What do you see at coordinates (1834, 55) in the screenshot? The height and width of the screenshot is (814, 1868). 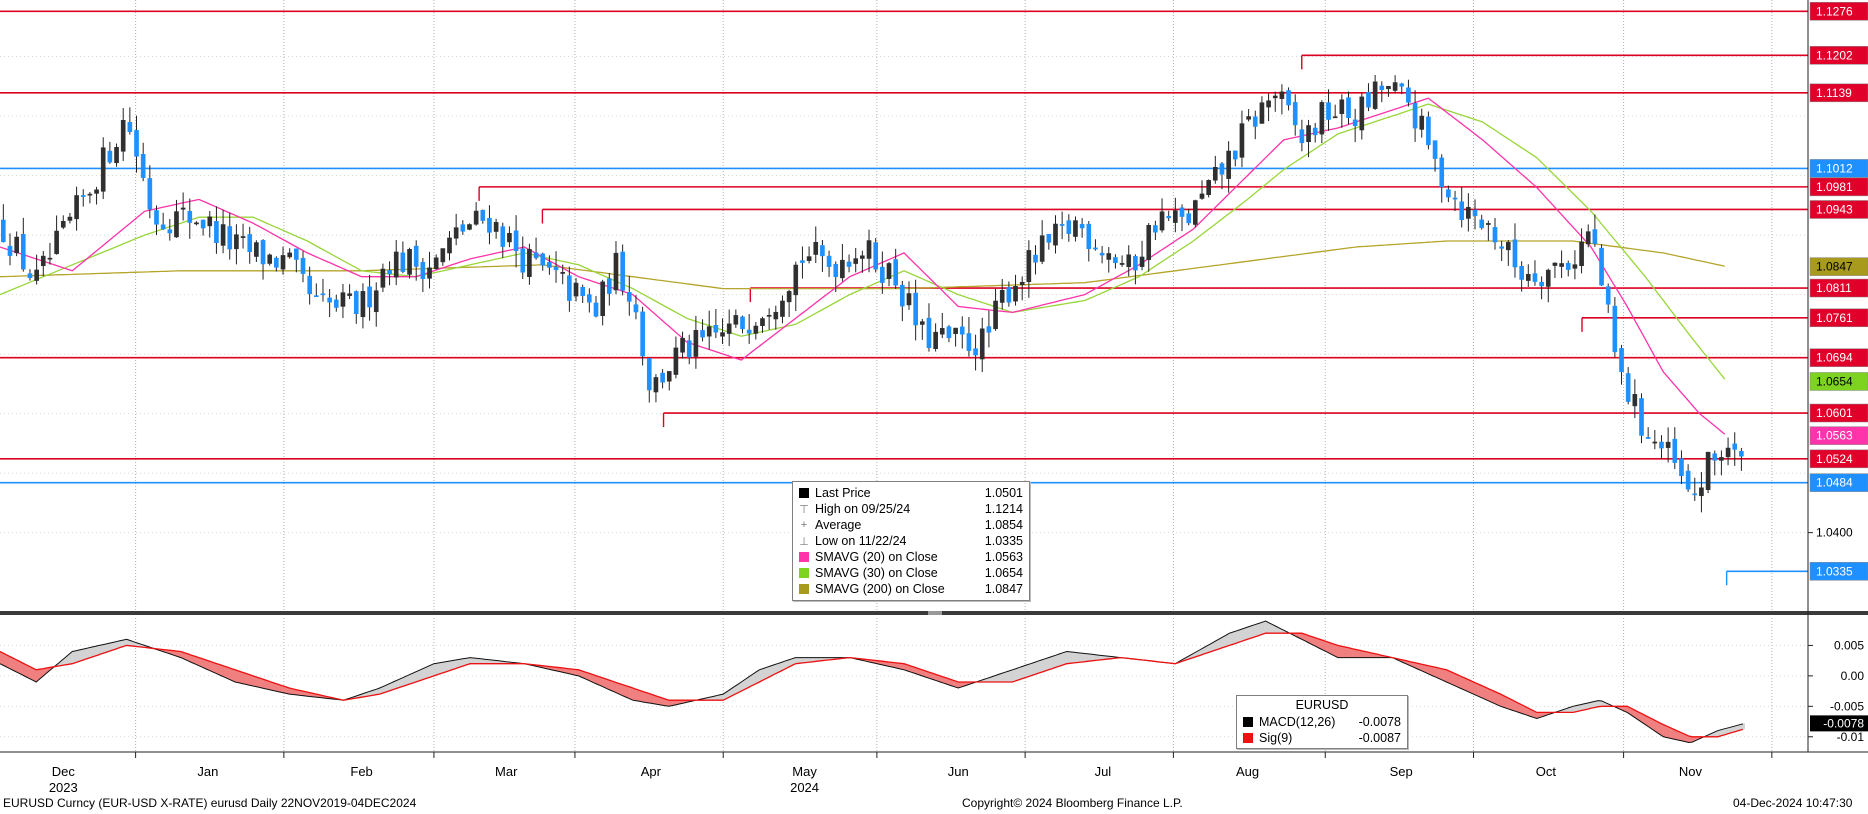 I see `level-tag-1-label: 1.1202` at bounding box center [1834, 55].